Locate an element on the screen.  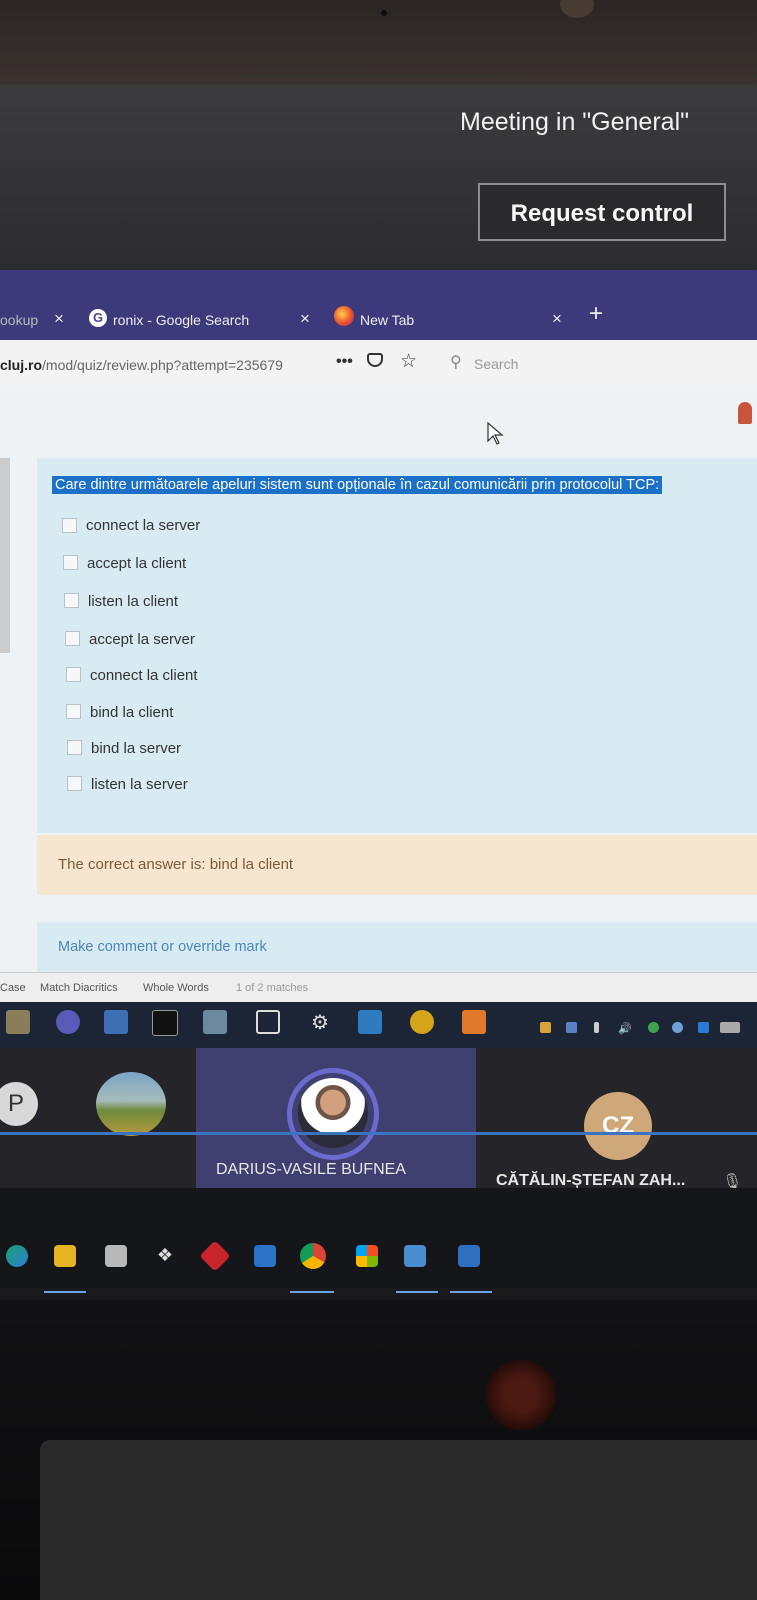
network-icon is located at coordinates (116, 1022).